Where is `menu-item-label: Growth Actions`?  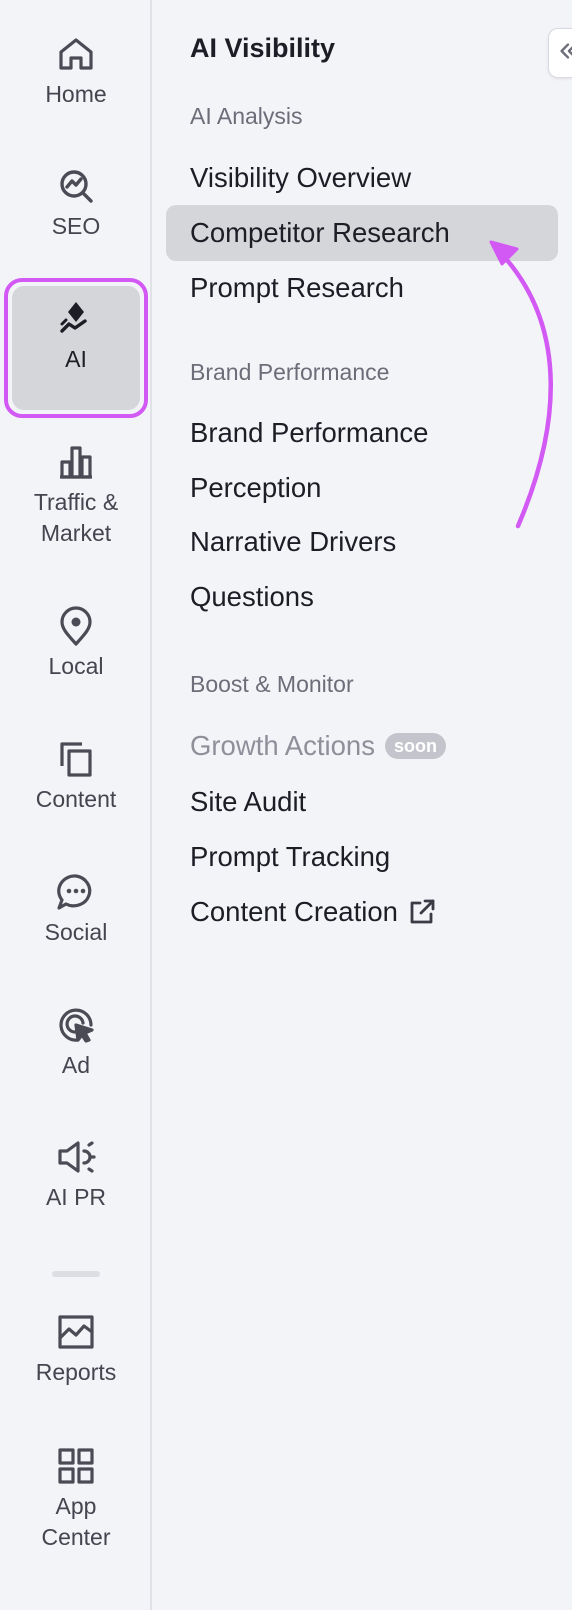
menu-item-label: Growth Actions is located at coordinates (282, 745).